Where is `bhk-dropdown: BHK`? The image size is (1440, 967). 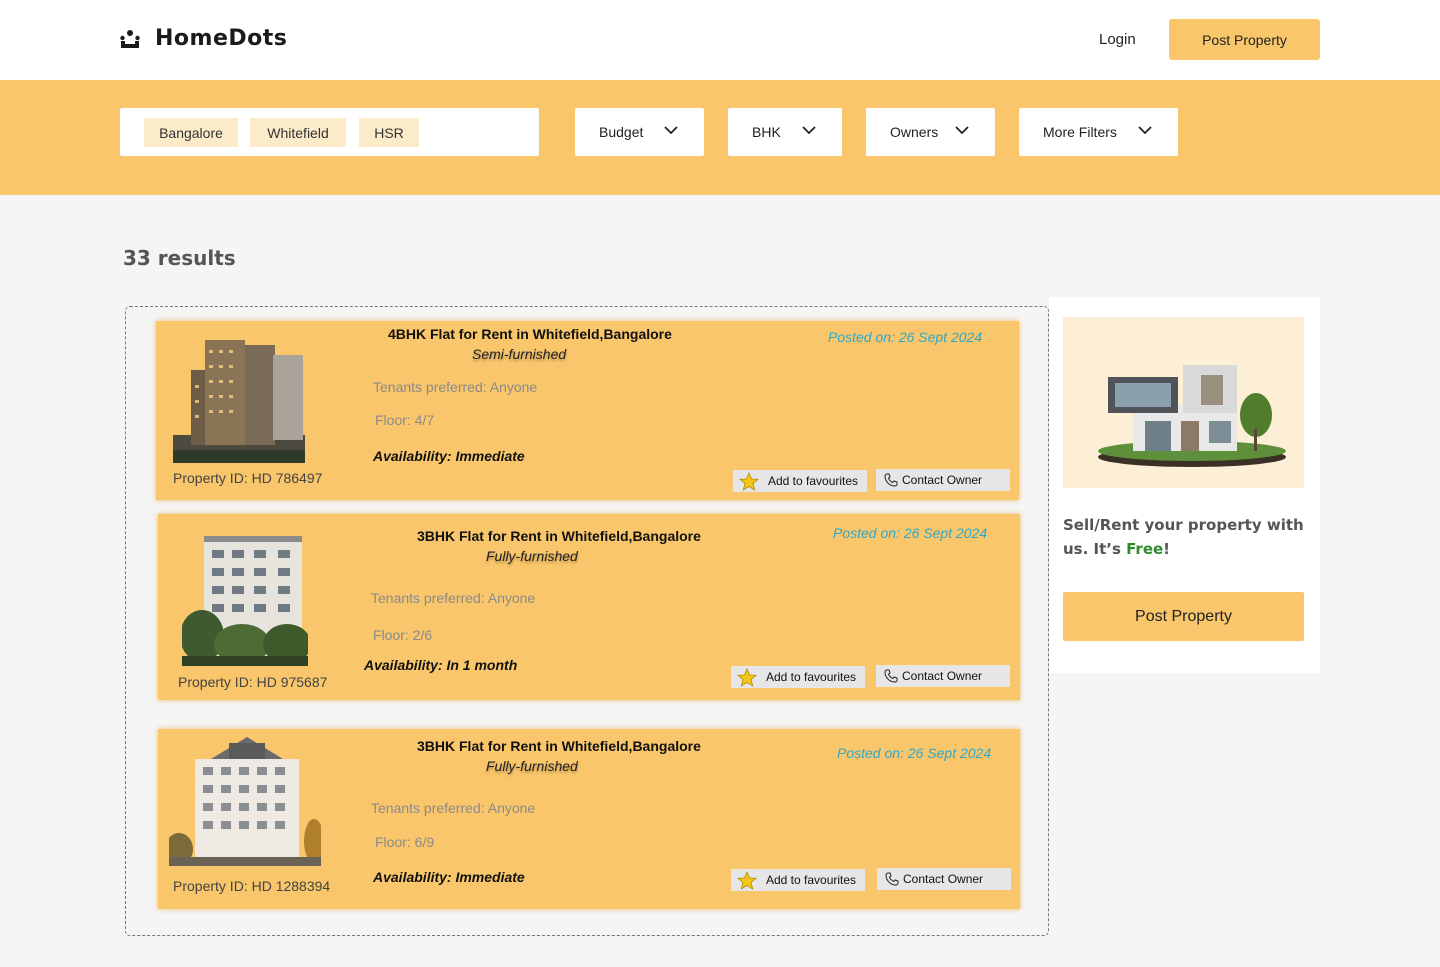
bhk-dropdown: BHK is located at coordinates (785, 132).